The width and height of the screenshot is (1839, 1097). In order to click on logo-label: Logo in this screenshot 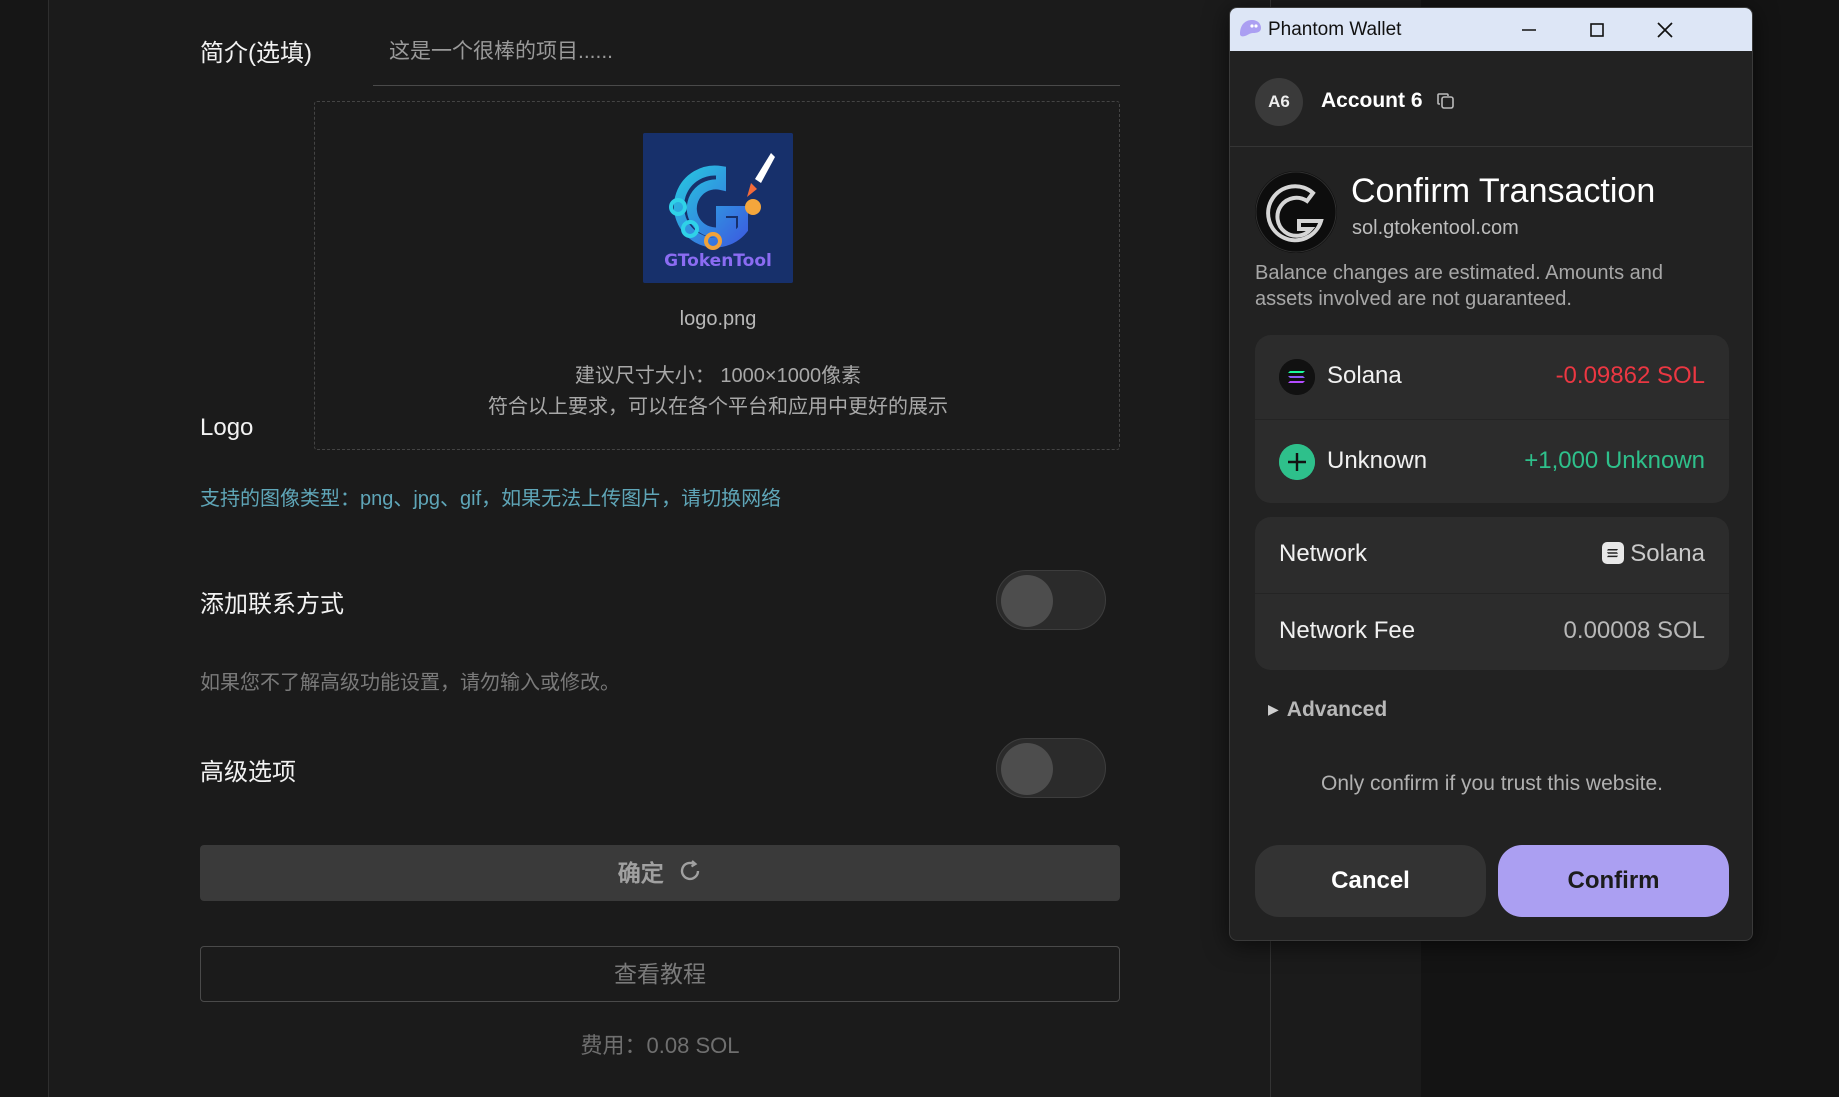, I will do `click(227, 427)`.